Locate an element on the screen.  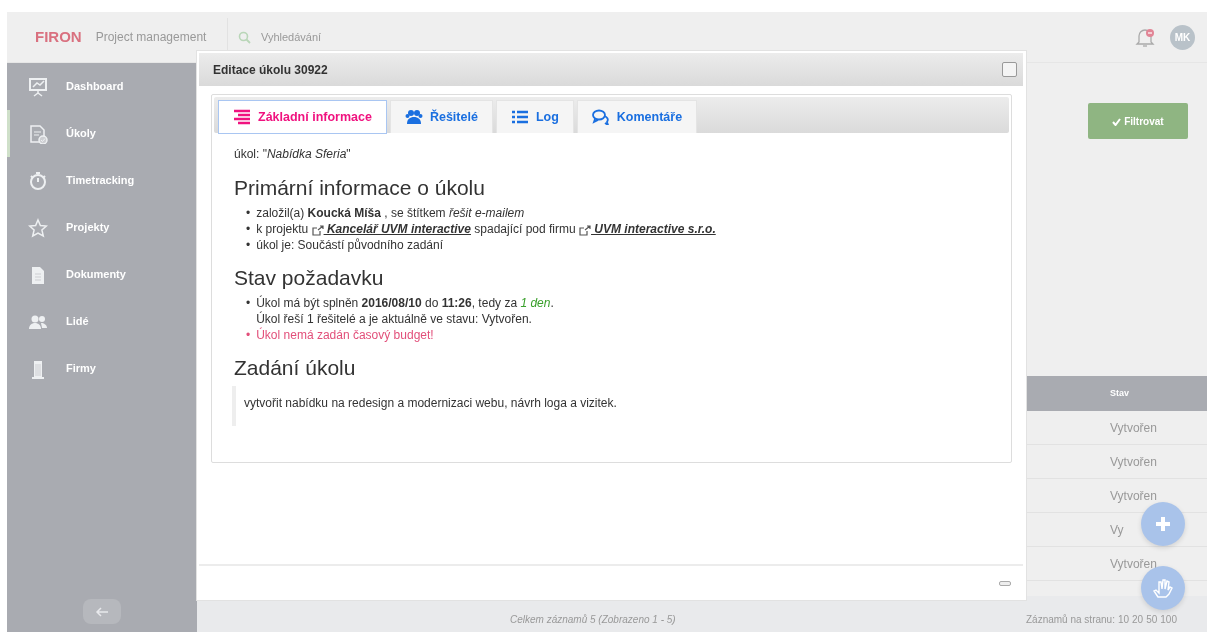
section-heading: Stav požadavku is located at coordinates (309, 278).